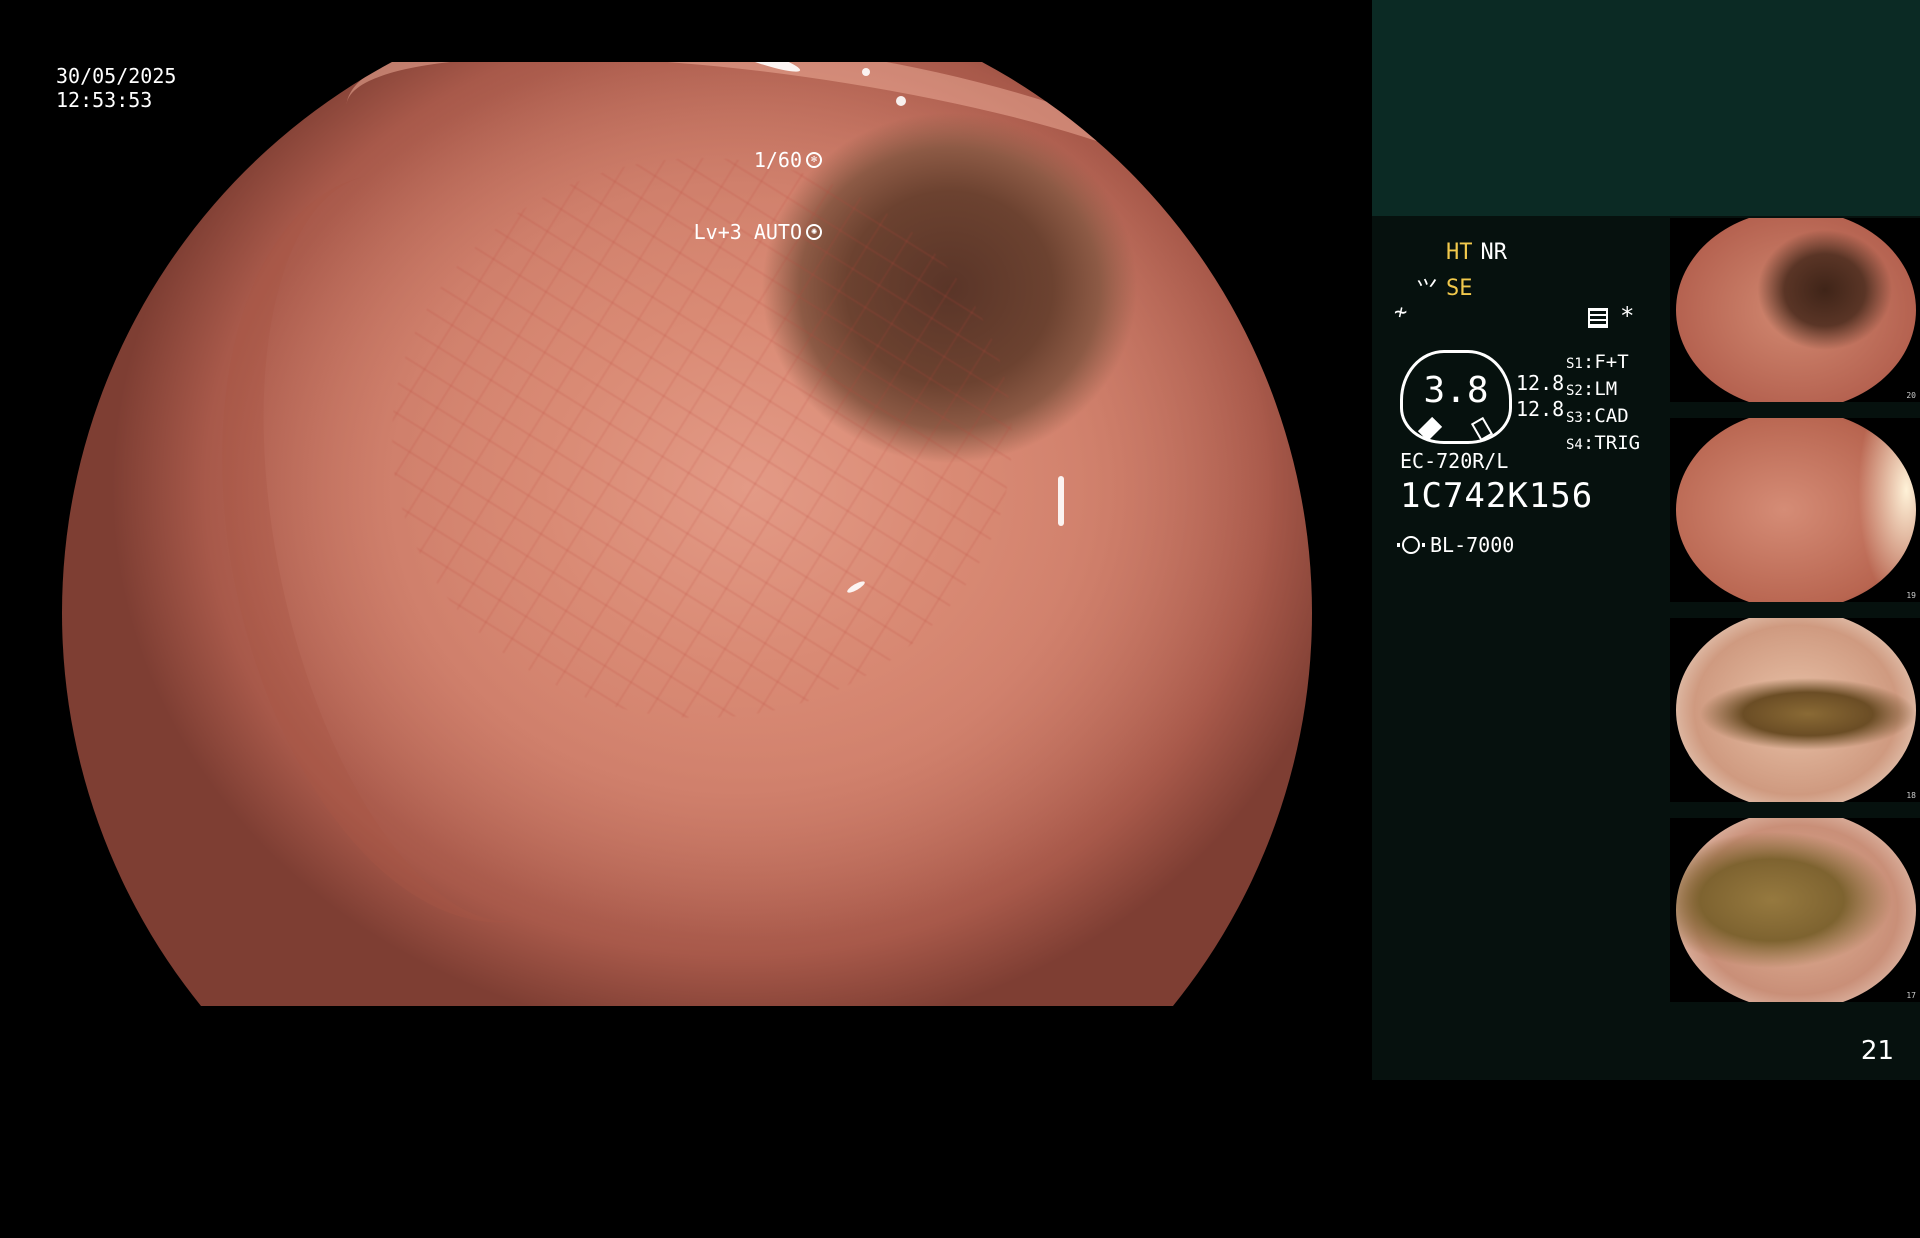  Describe the element at coordinates (1911, 795) in the screenshot. I see `thumbnail-index: 18` at that location.